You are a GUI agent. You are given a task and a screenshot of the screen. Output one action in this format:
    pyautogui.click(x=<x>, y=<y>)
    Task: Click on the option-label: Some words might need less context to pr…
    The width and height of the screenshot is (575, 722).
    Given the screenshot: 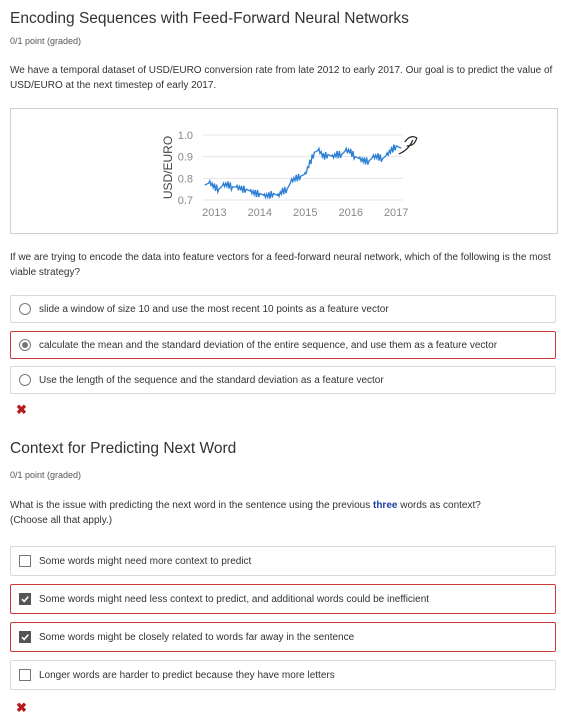 What is the action you would take?
    pyautogui.click(x=234, y=599)
    